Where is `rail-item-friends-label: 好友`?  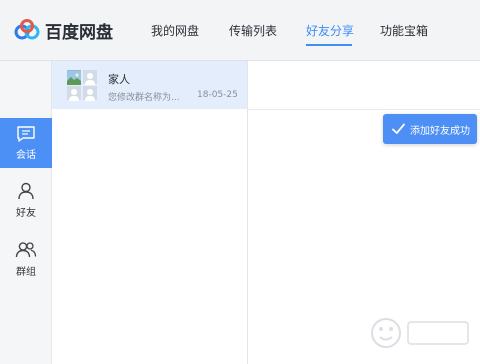
rail-item-friends-label: 好友 is located at coordinates (26, 213).